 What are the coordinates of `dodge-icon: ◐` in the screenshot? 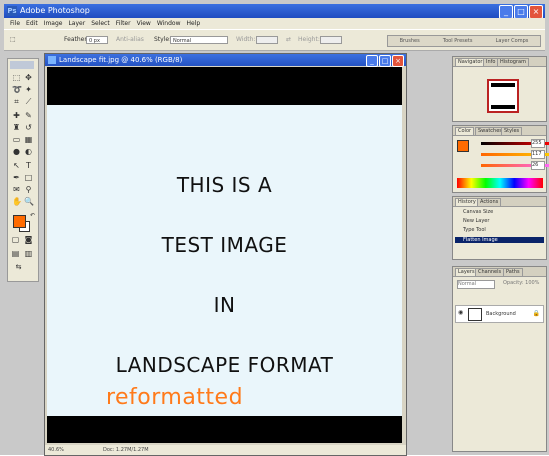 It's located at (28, 151).